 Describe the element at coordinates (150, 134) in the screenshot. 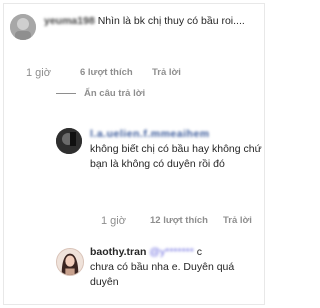

I see `comment-username: l.a.uelien.f.mmeaihem` at that location.